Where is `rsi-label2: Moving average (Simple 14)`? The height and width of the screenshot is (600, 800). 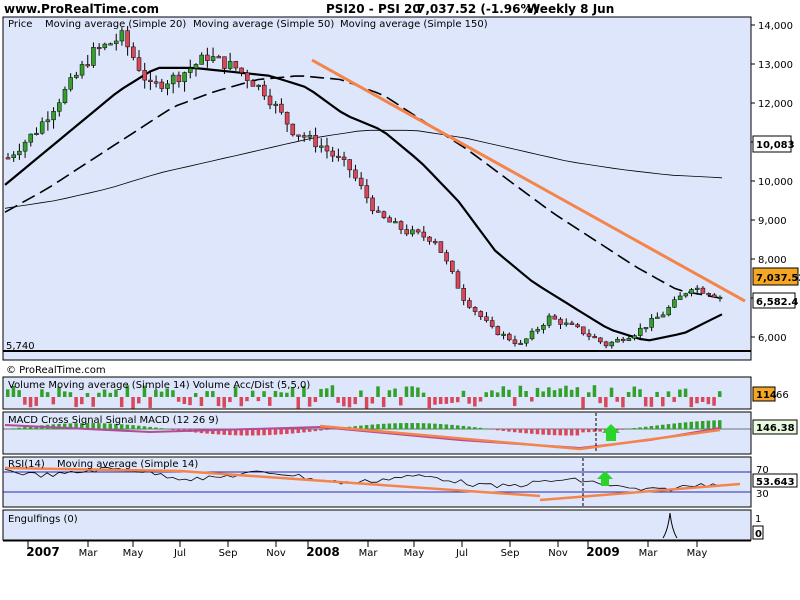
rsi-label2: Moving average (Simple 14) is located at coordinates (127, 464).